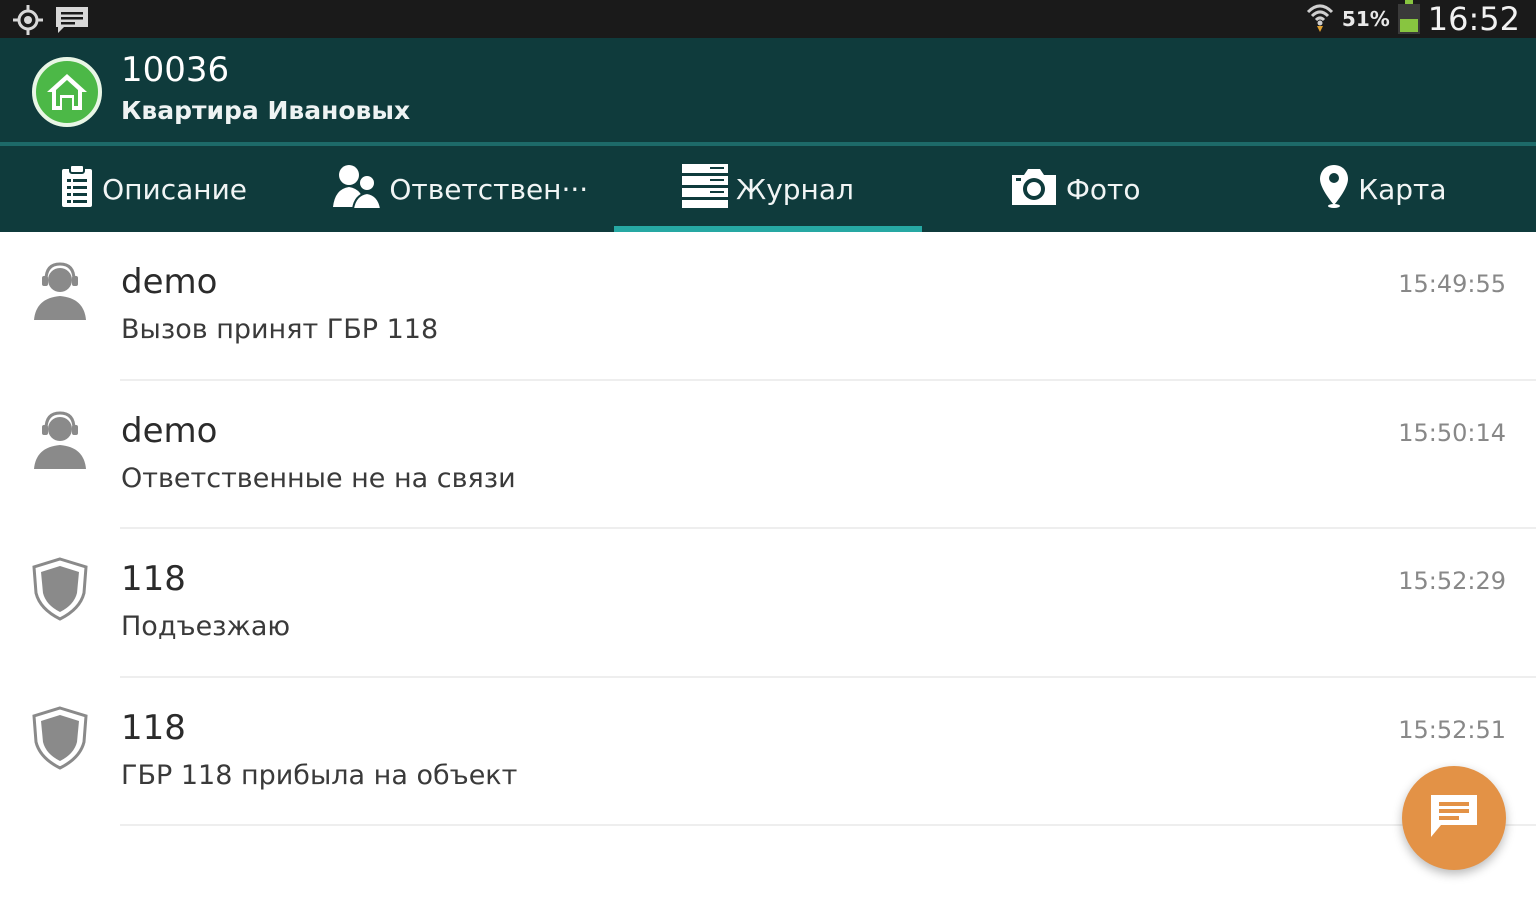 The height and width of the screenshot is (900, 1536). Describe the element at coordinates (1365, 19) in the screenshot. I see `battery-percent: 51%` at that location.